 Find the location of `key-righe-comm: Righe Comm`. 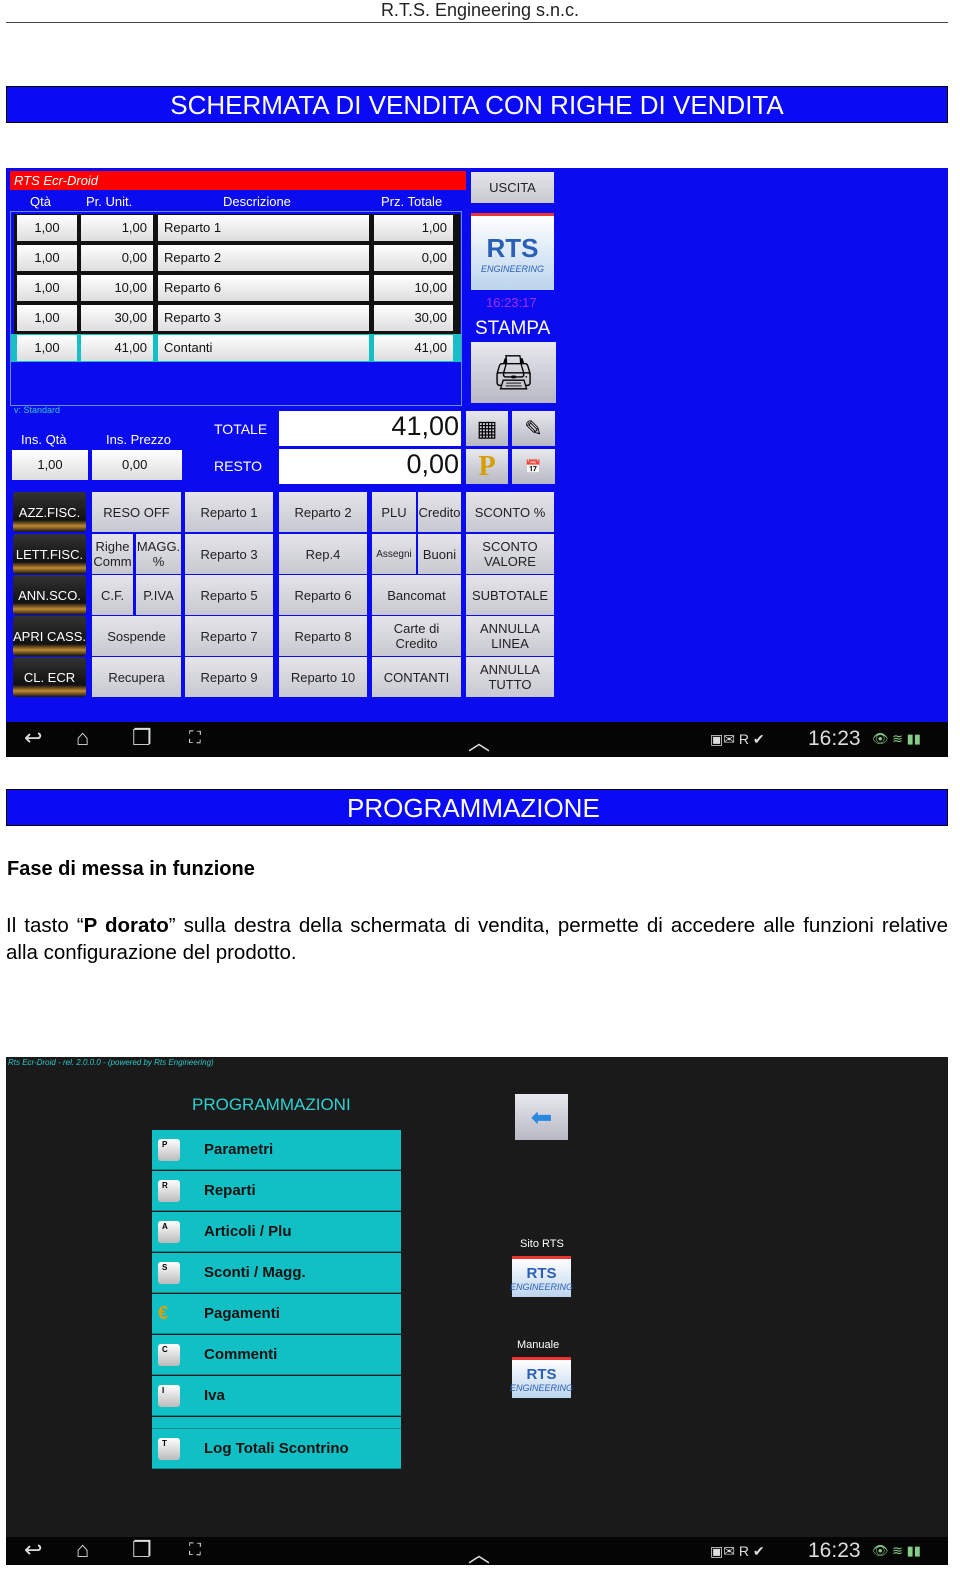

key-righe-comm: Righe Comm is located at coordinates (112, 554).